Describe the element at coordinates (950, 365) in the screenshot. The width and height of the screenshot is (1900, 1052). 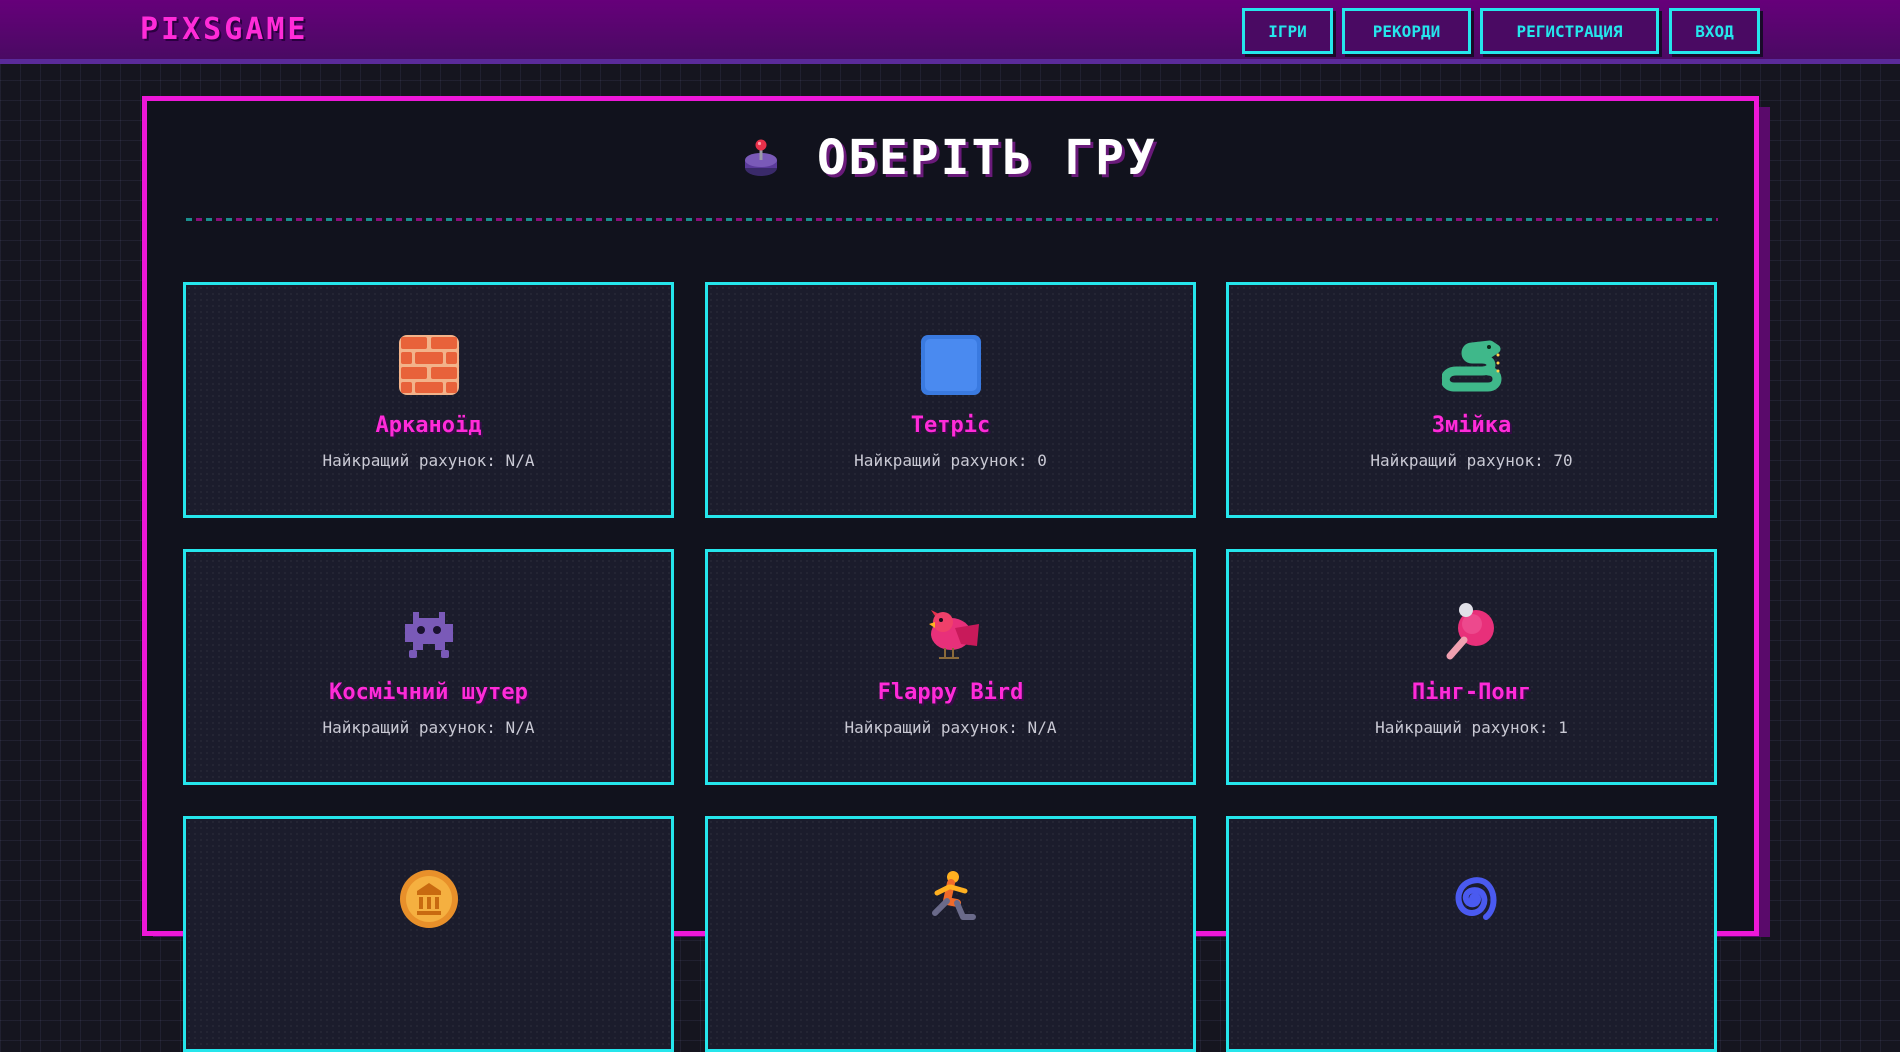
I see `blue-square-icon` at that location.